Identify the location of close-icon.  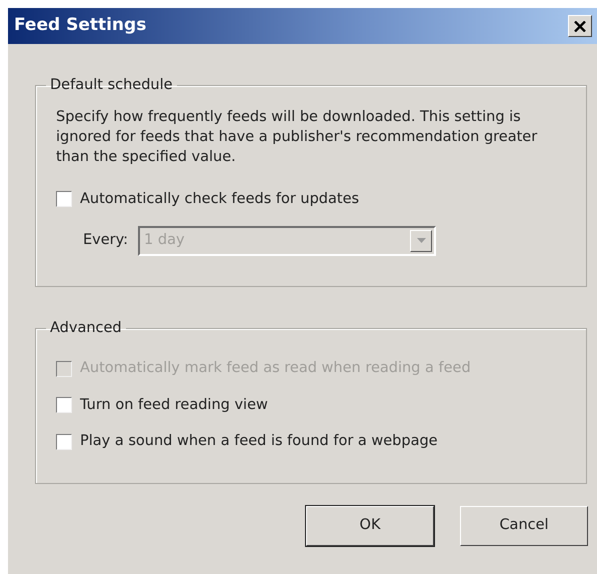
(580, 26).